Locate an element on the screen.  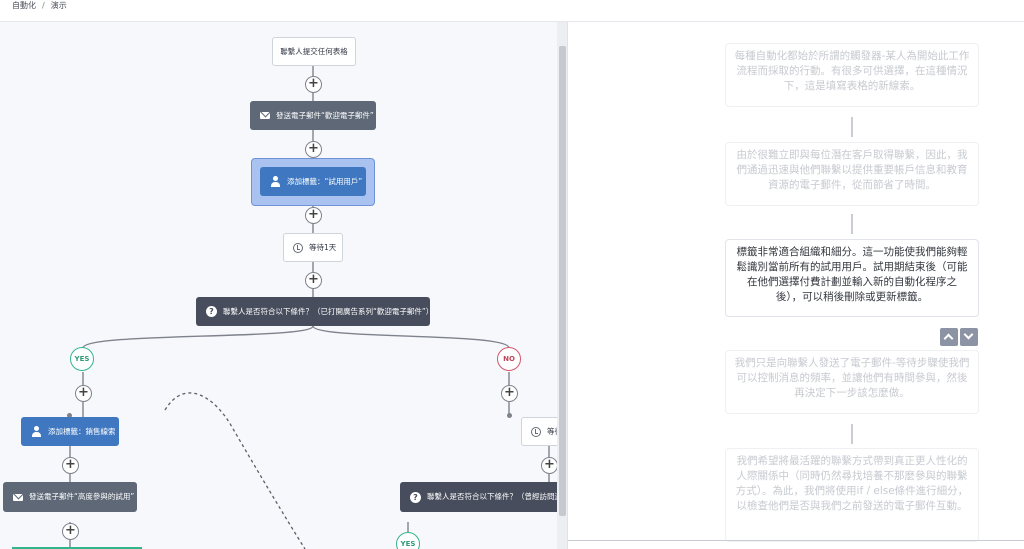
trigger-node: 聯繫人提交任何表格 is located at coordinates (314, 51).